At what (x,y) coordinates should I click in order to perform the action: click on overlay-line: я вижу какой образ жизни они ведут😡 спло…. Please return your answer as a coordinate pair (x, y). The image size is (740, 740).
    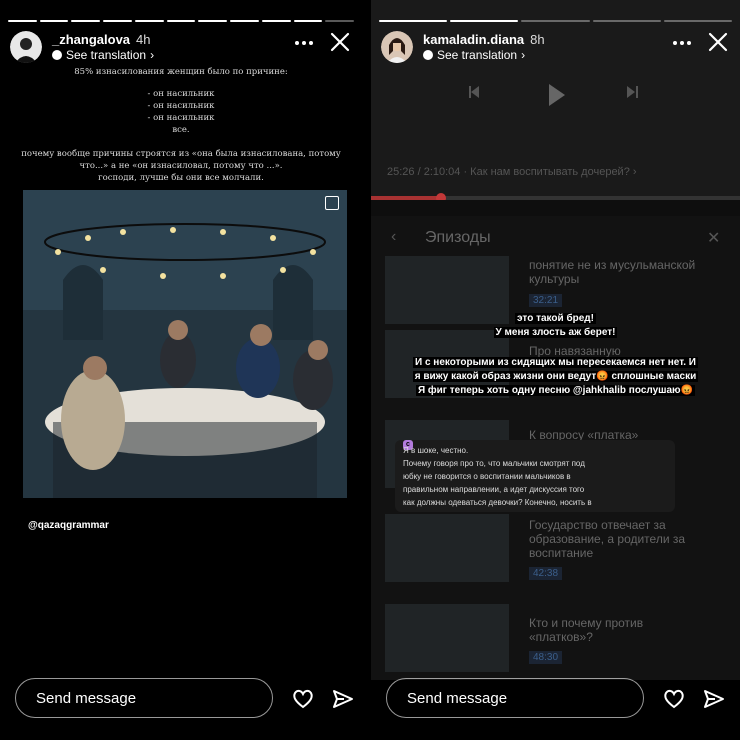
    Looking at the image, I should click on (555, 376).